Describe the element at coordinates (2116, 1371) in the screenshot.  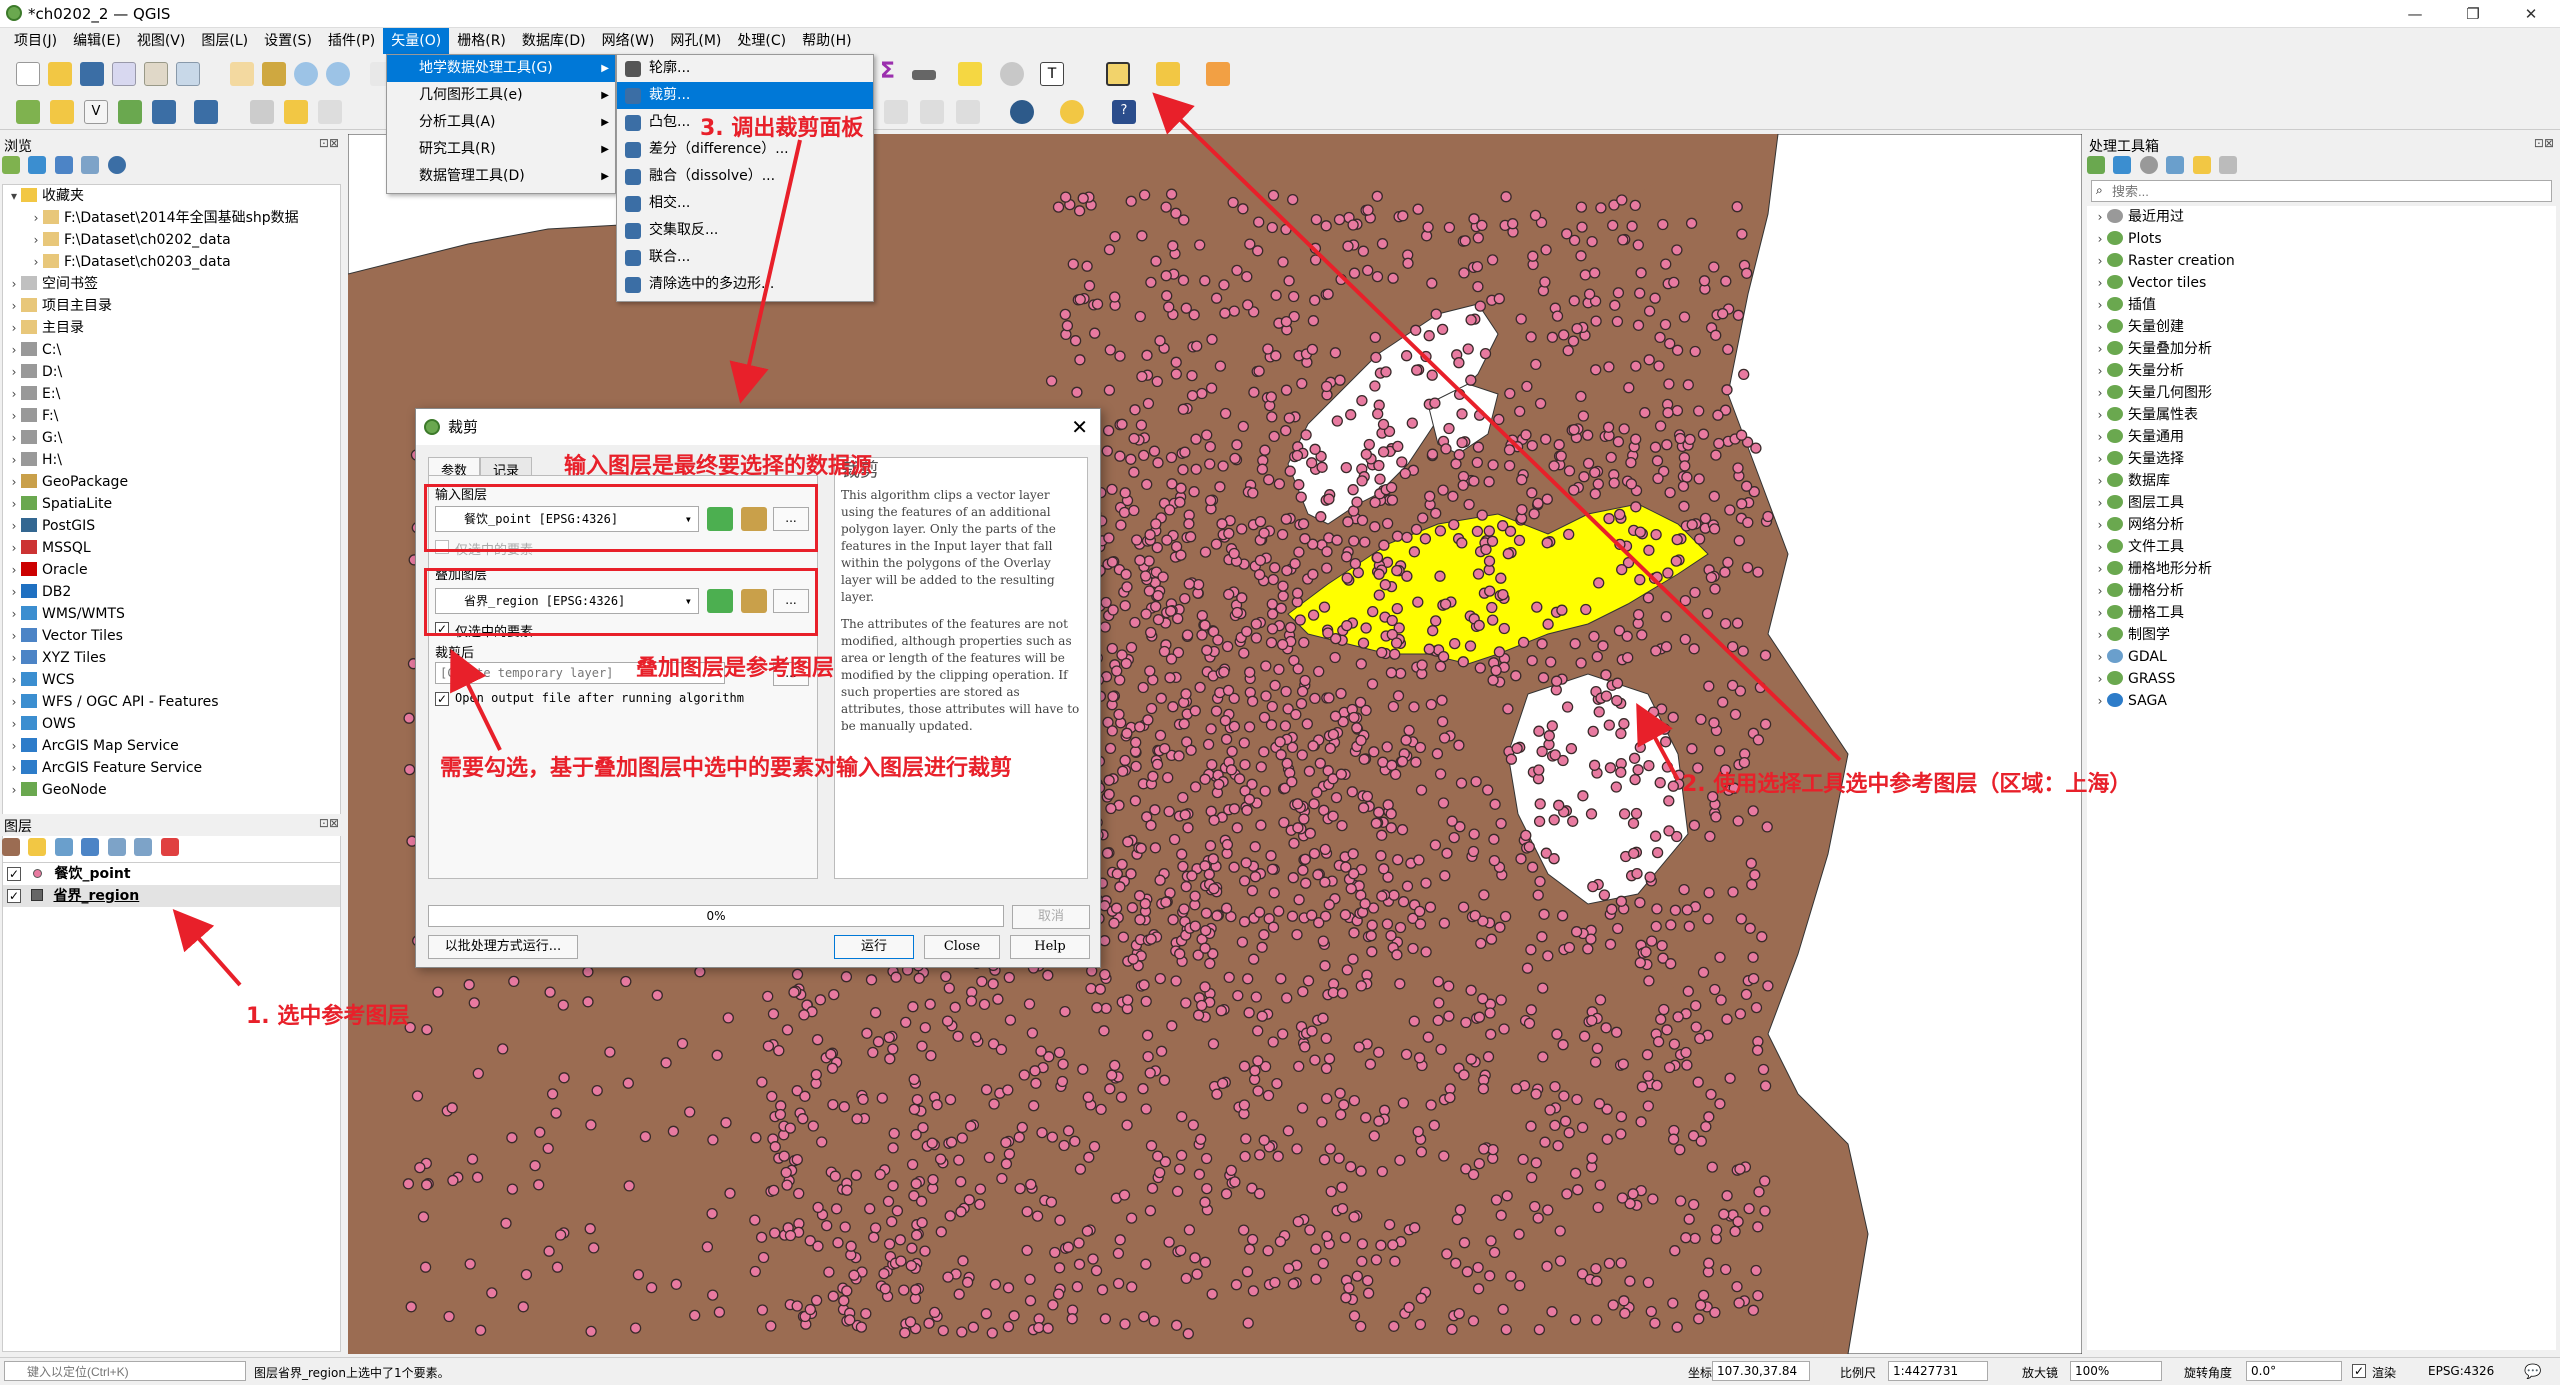
I see `magnifier-field: 100%` at that location.